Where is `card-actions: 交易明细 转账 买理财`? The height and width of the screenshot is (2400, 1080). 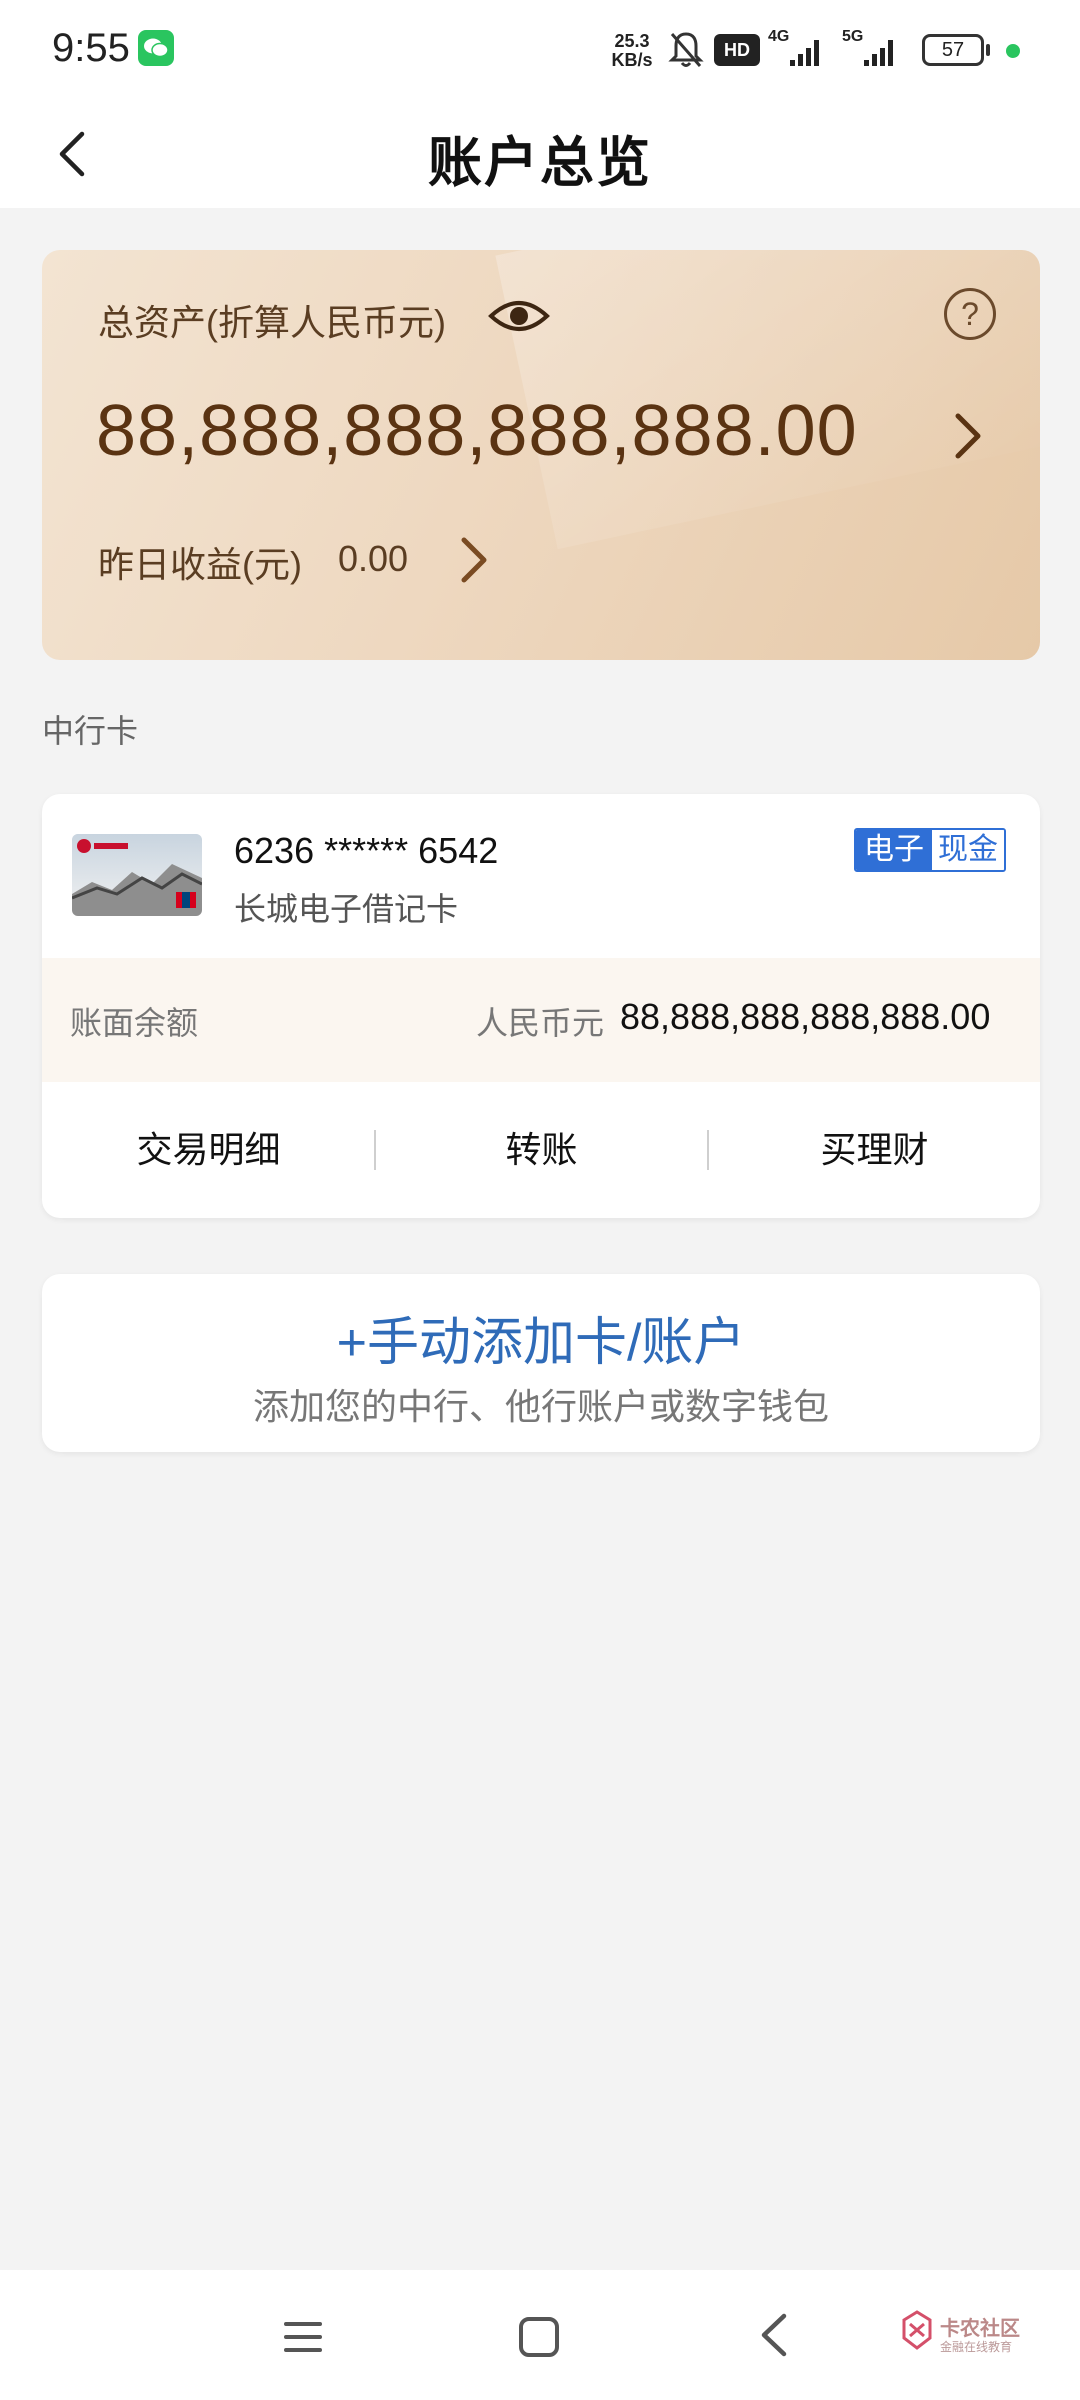
card-actions: 交易明细 转账 买理财 is located at coordinates (541, 1150).